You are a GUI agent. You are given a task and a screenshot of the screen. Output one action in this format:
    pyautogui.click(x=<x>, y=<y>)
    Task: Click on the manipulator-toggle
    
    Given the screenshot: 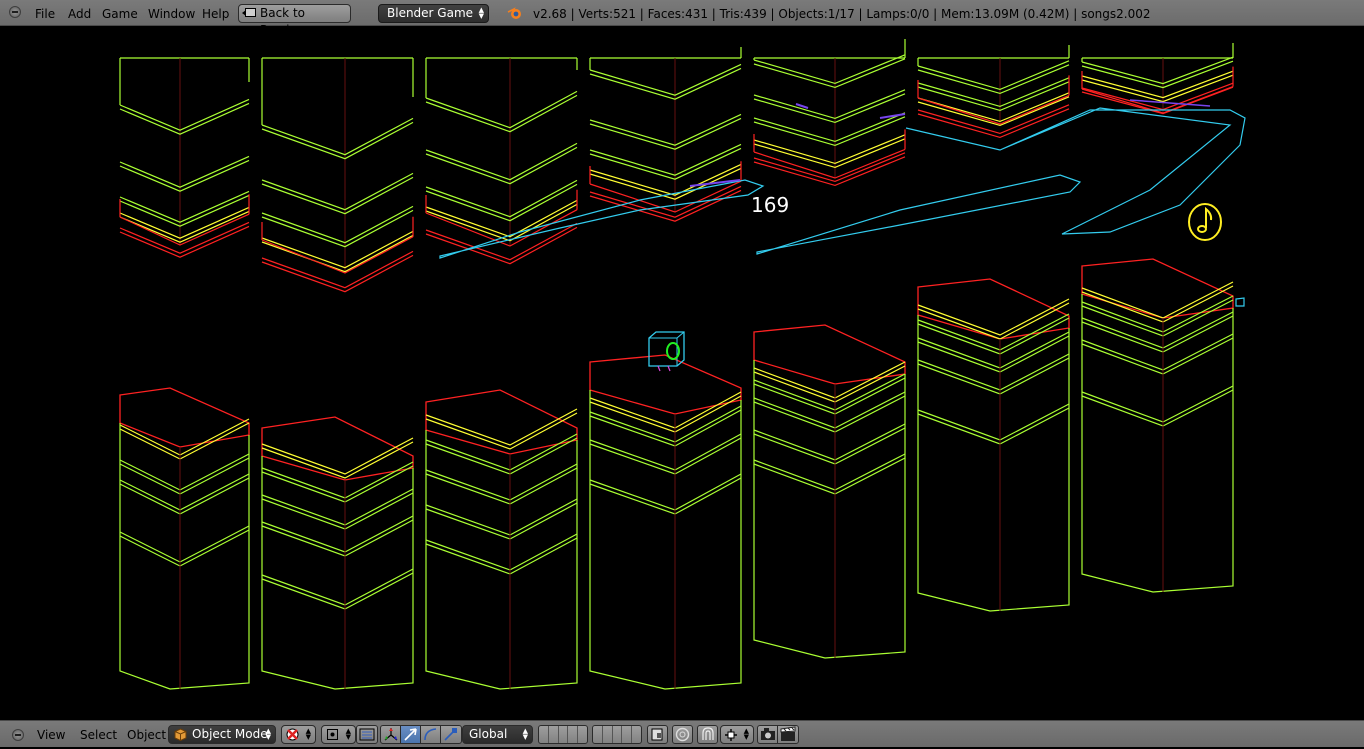 What is the action you would take?
    pyautogui.click(x=391, y=734)
    